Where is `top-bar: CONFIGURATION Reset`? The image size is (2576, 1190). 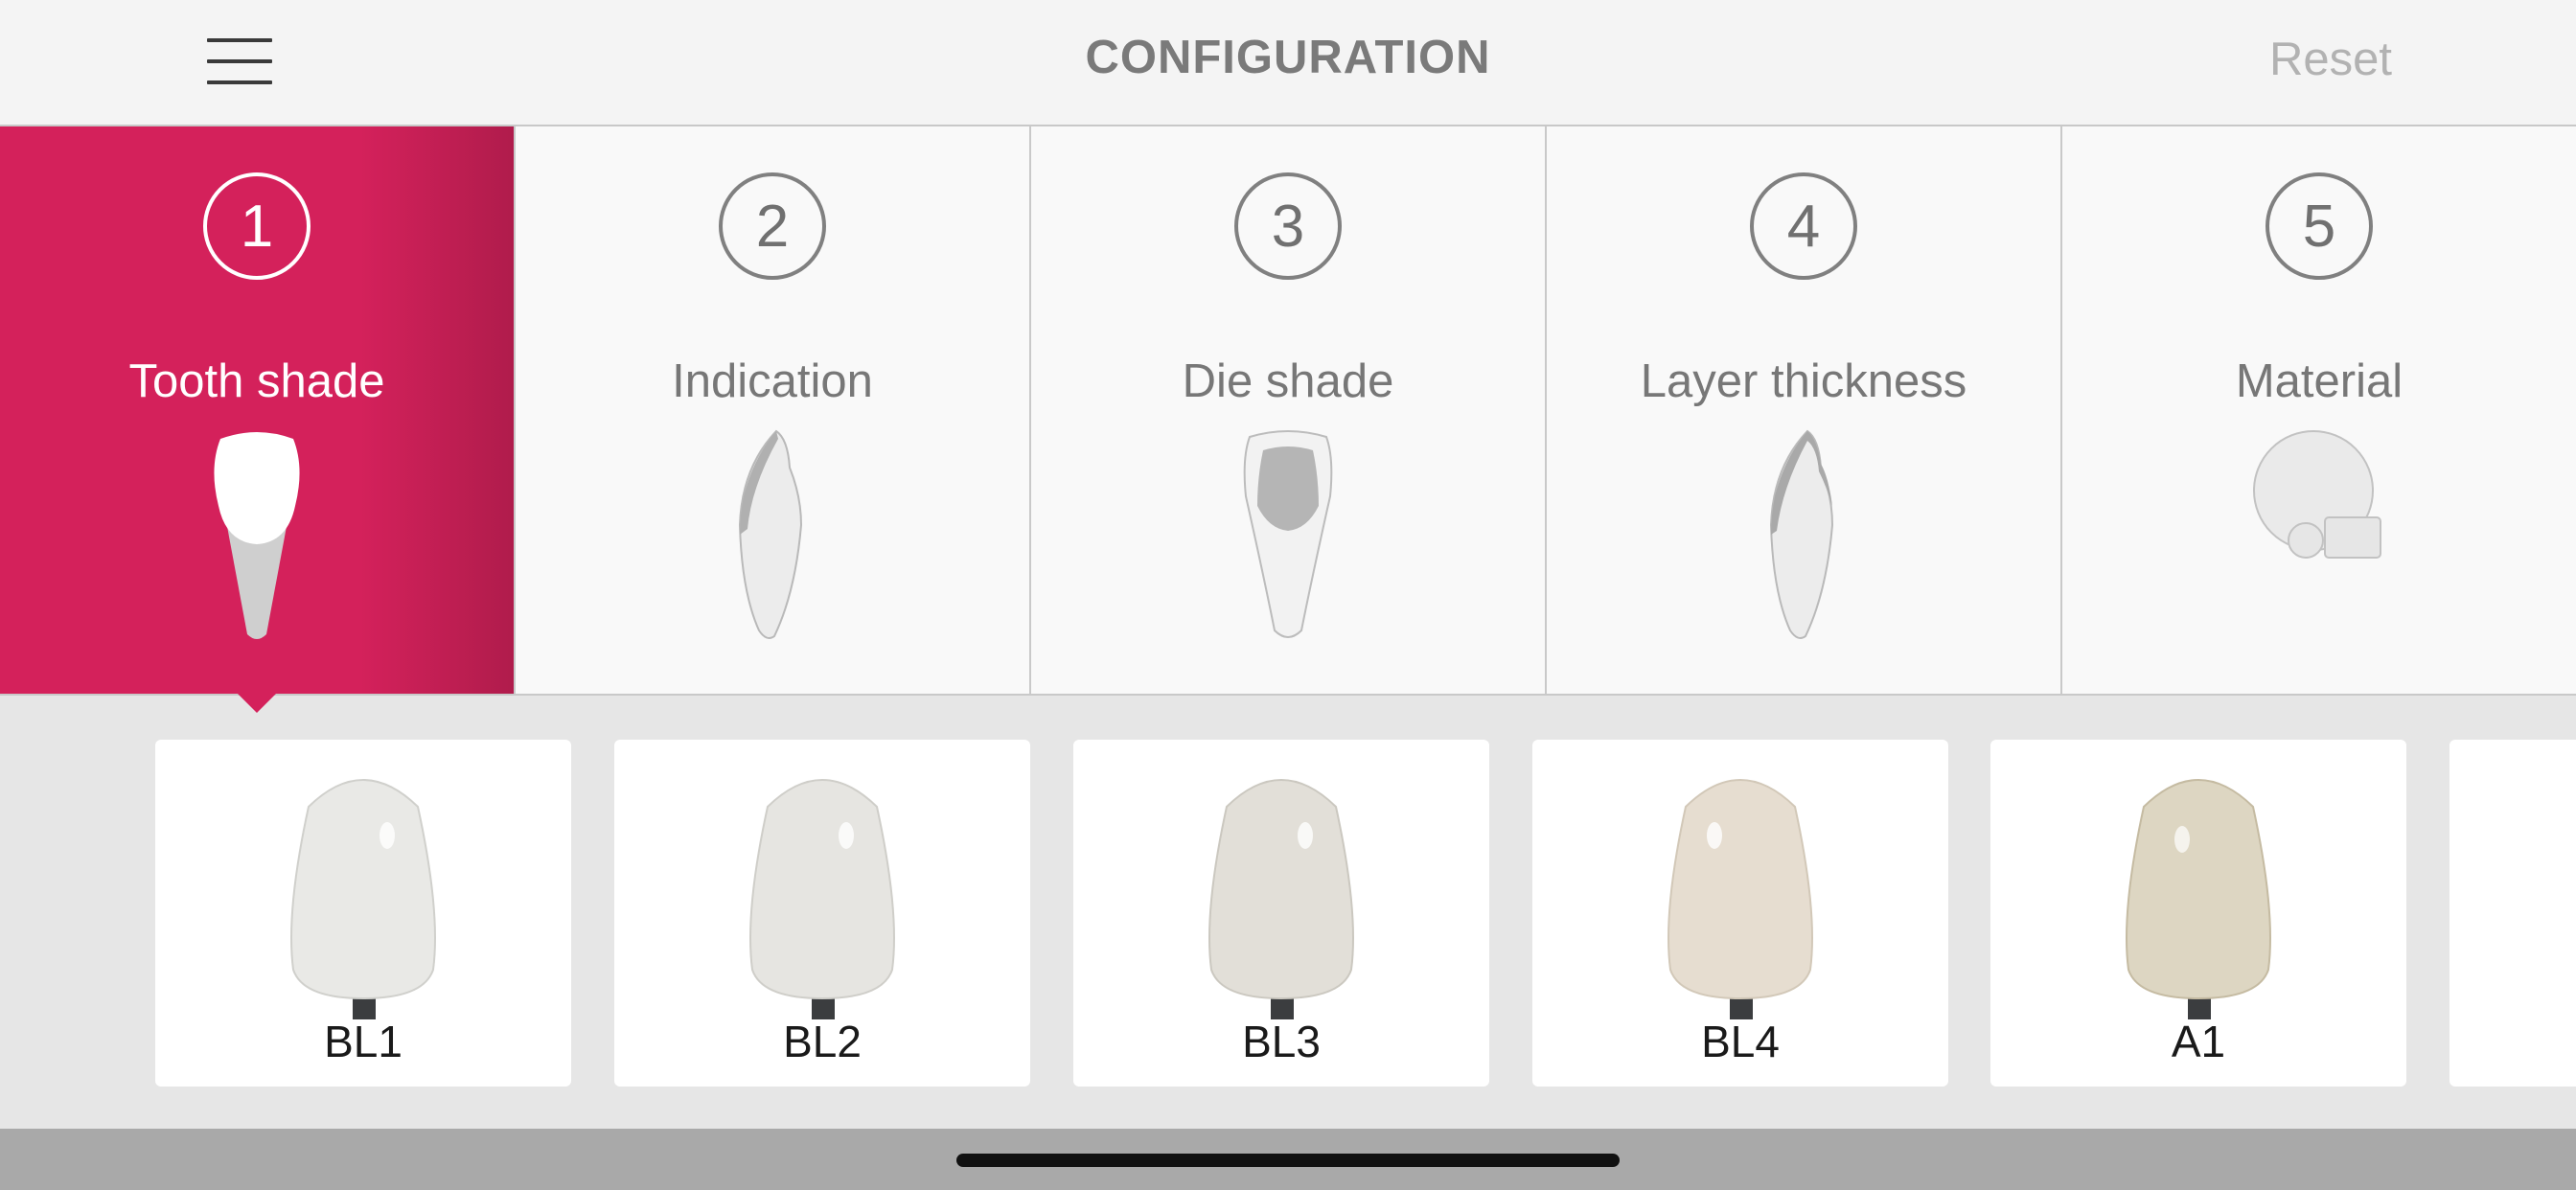 top-bar: CONFIGURATION Reset is located at coordinates (1288, 63).